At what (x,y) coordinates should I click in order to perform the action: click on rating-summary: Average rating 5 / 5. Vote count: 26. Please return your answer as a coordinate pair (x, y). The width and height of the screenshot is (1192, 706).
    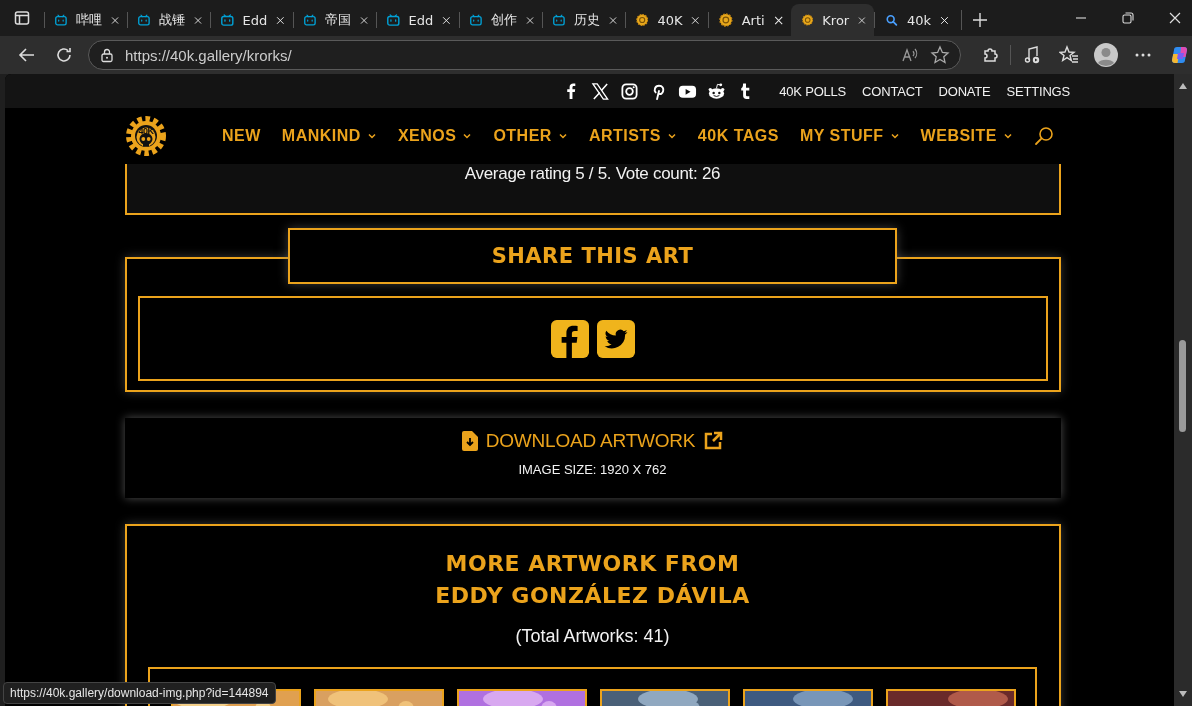
    Looking at the image, I should click on (592, 174).